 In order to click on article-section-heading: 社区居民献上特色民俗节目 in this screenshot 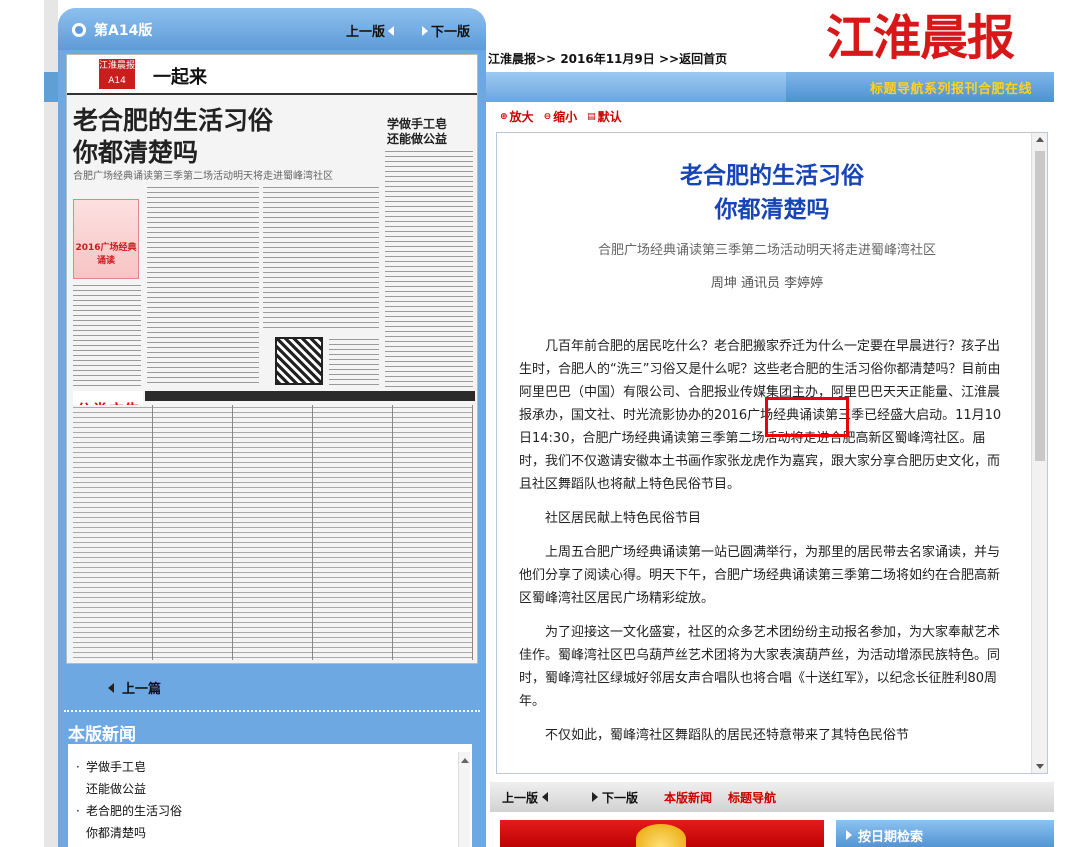, I will do `click(623, 518)`.